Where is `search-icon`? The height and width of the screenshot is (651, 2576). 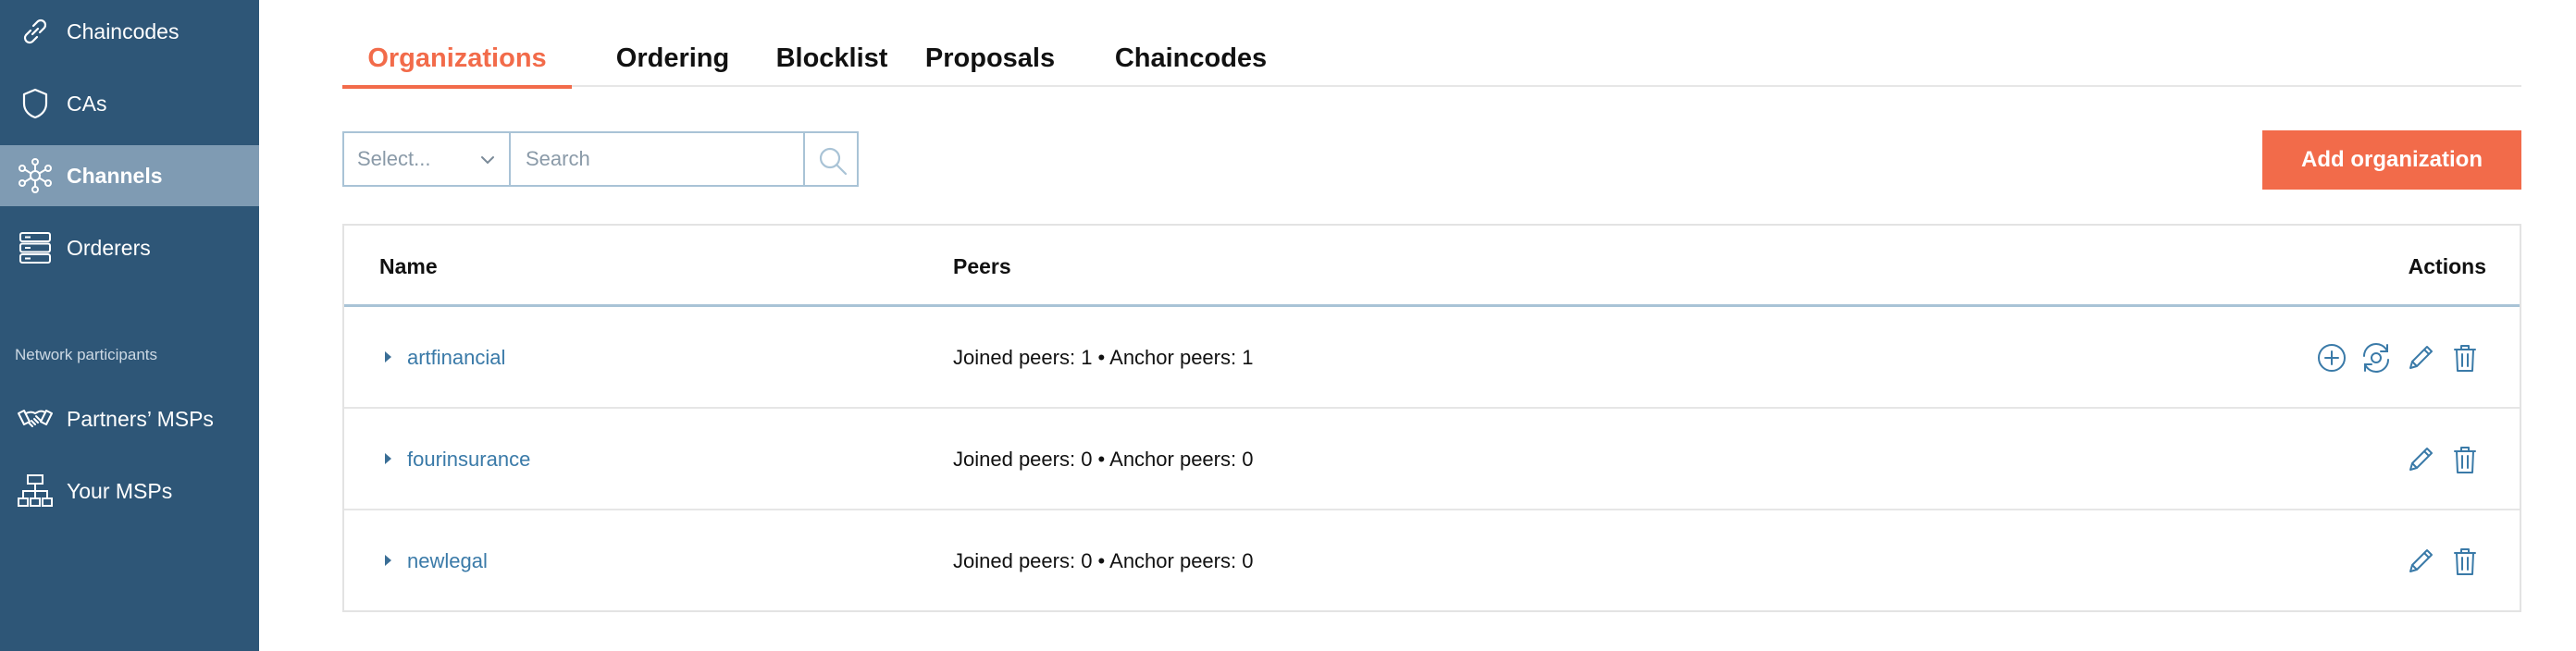 search-icon is located at coordinates (834, 161).